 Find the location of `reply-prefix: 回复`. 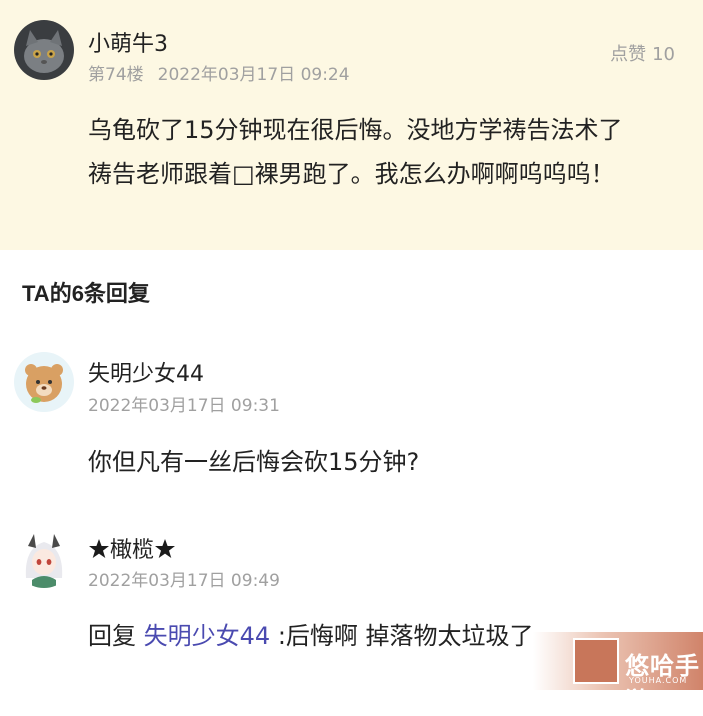

reply-prefix: 回复 is located at coordinates (112, 636).